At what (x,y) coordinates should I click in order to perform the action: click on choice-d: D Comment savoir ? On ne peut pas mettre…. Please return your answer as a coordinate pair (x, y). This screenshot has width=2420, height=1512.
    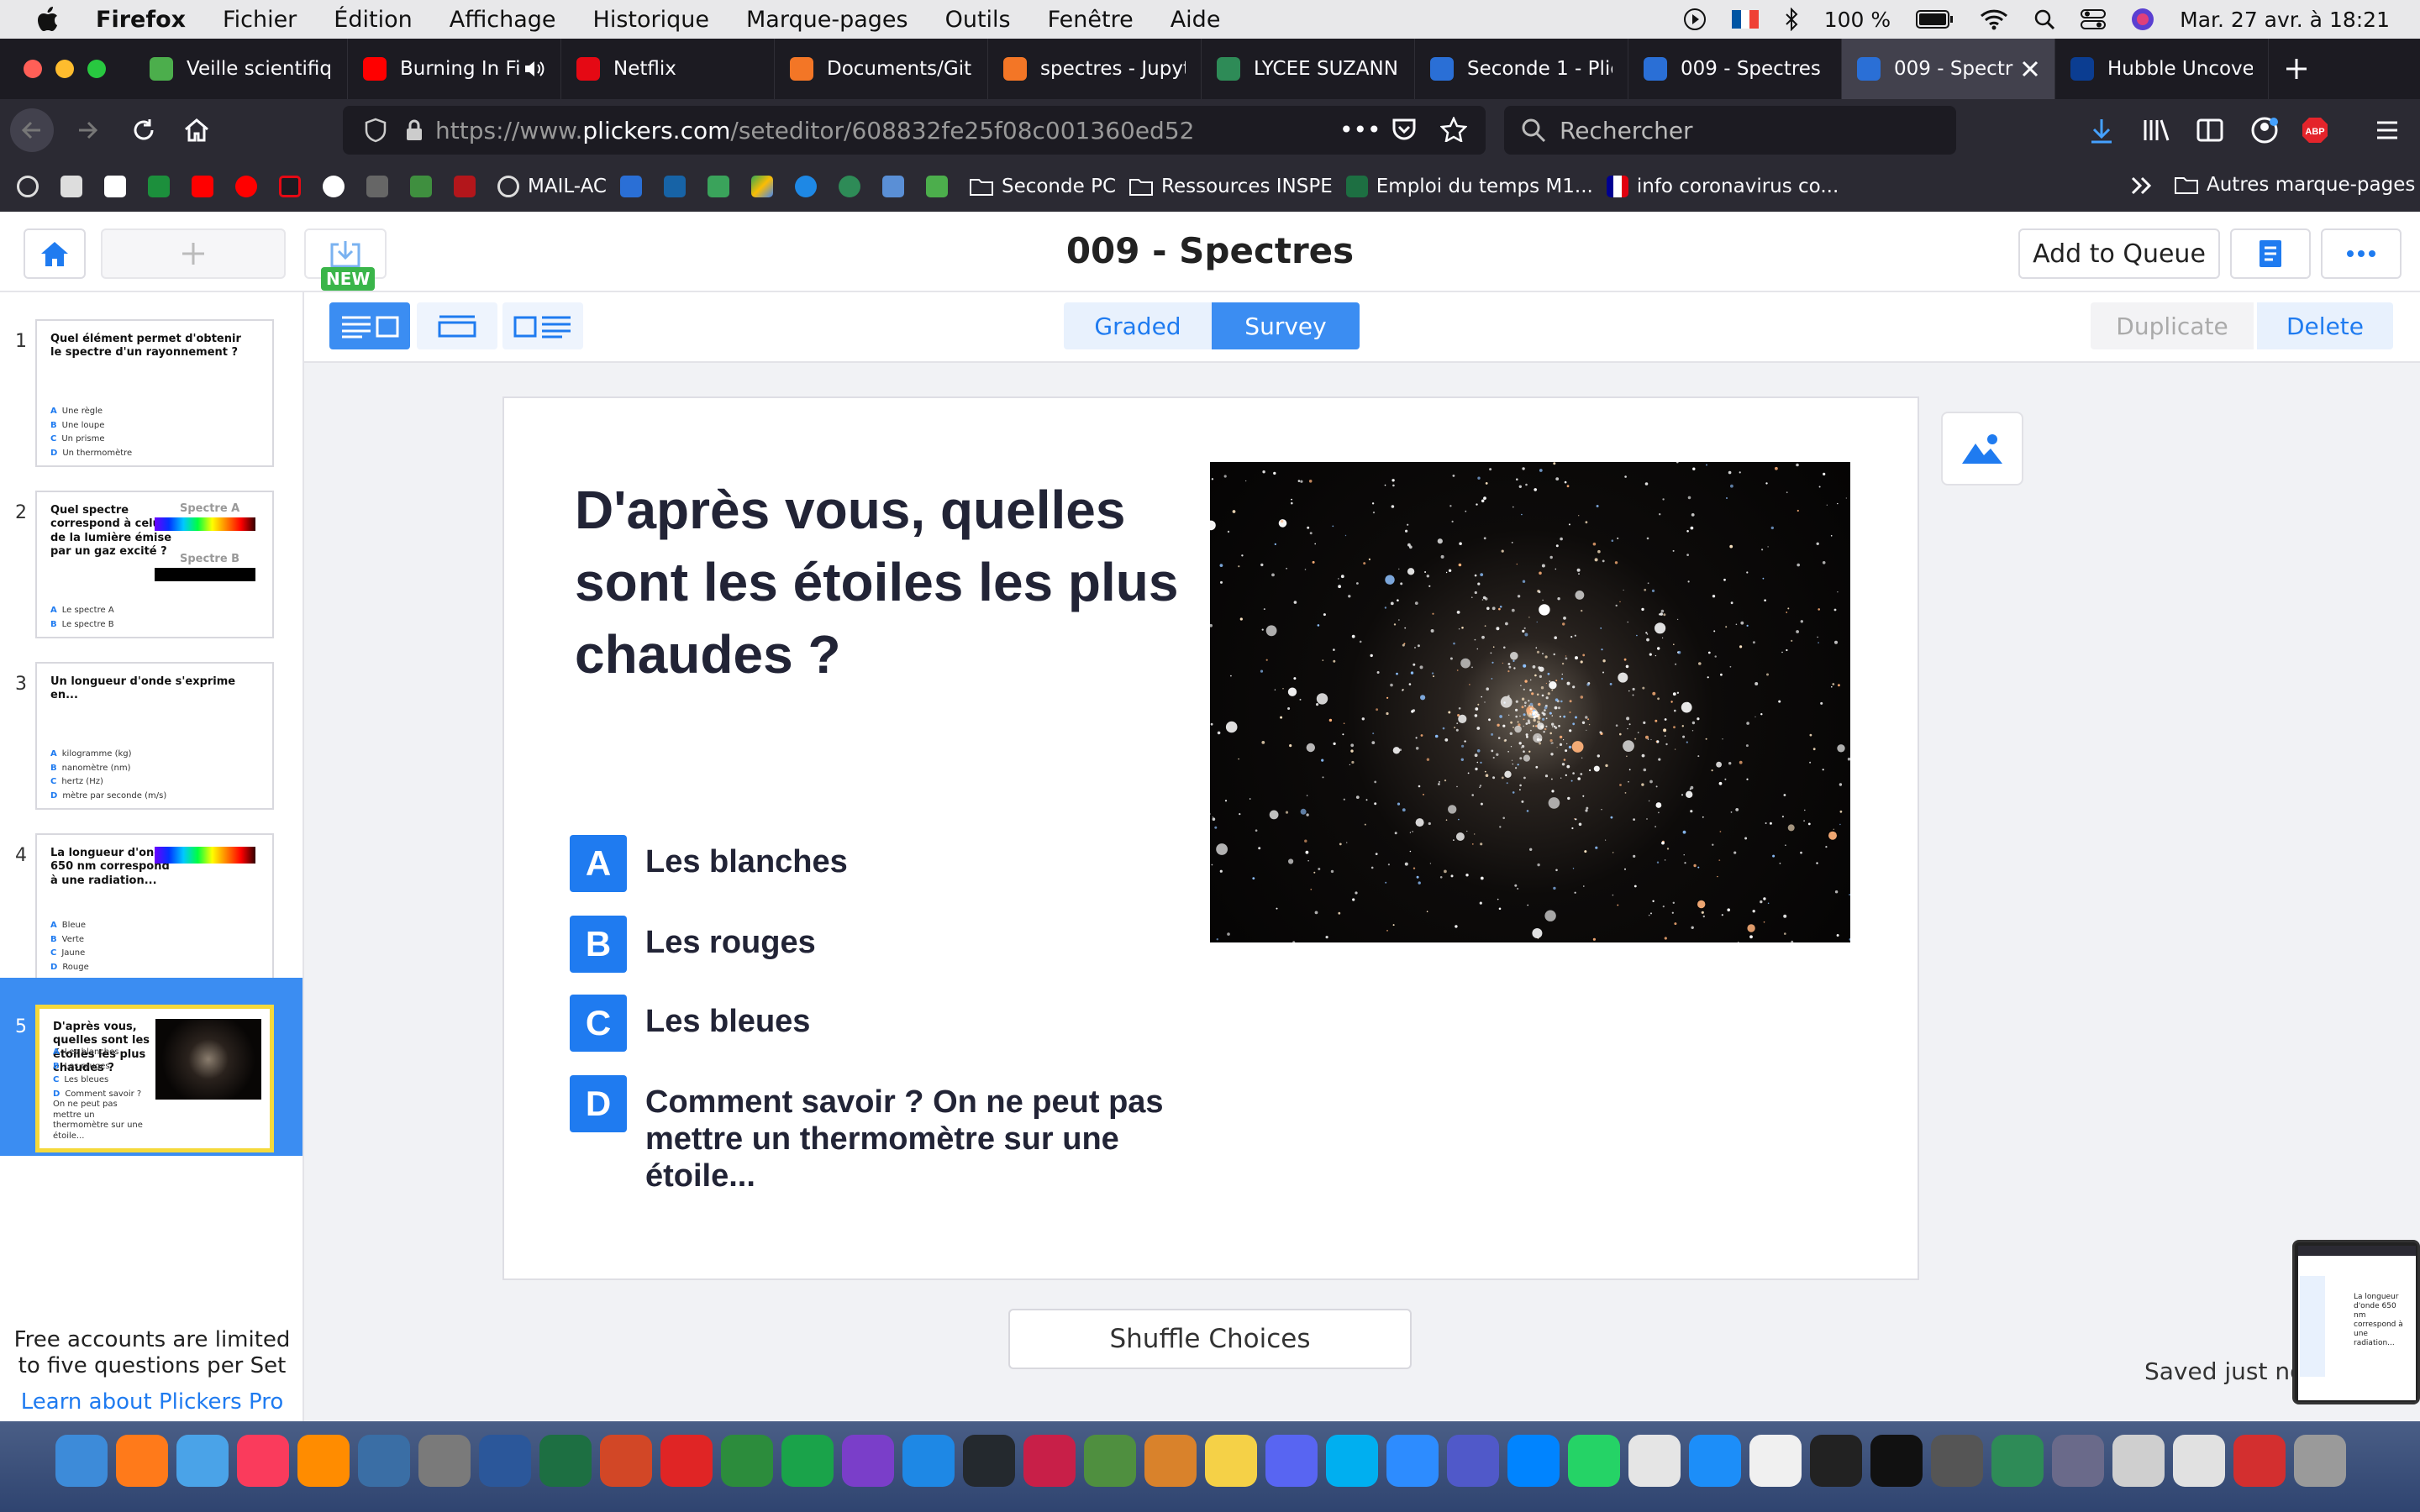
    Looking at the image, I should click on (872, 1134).